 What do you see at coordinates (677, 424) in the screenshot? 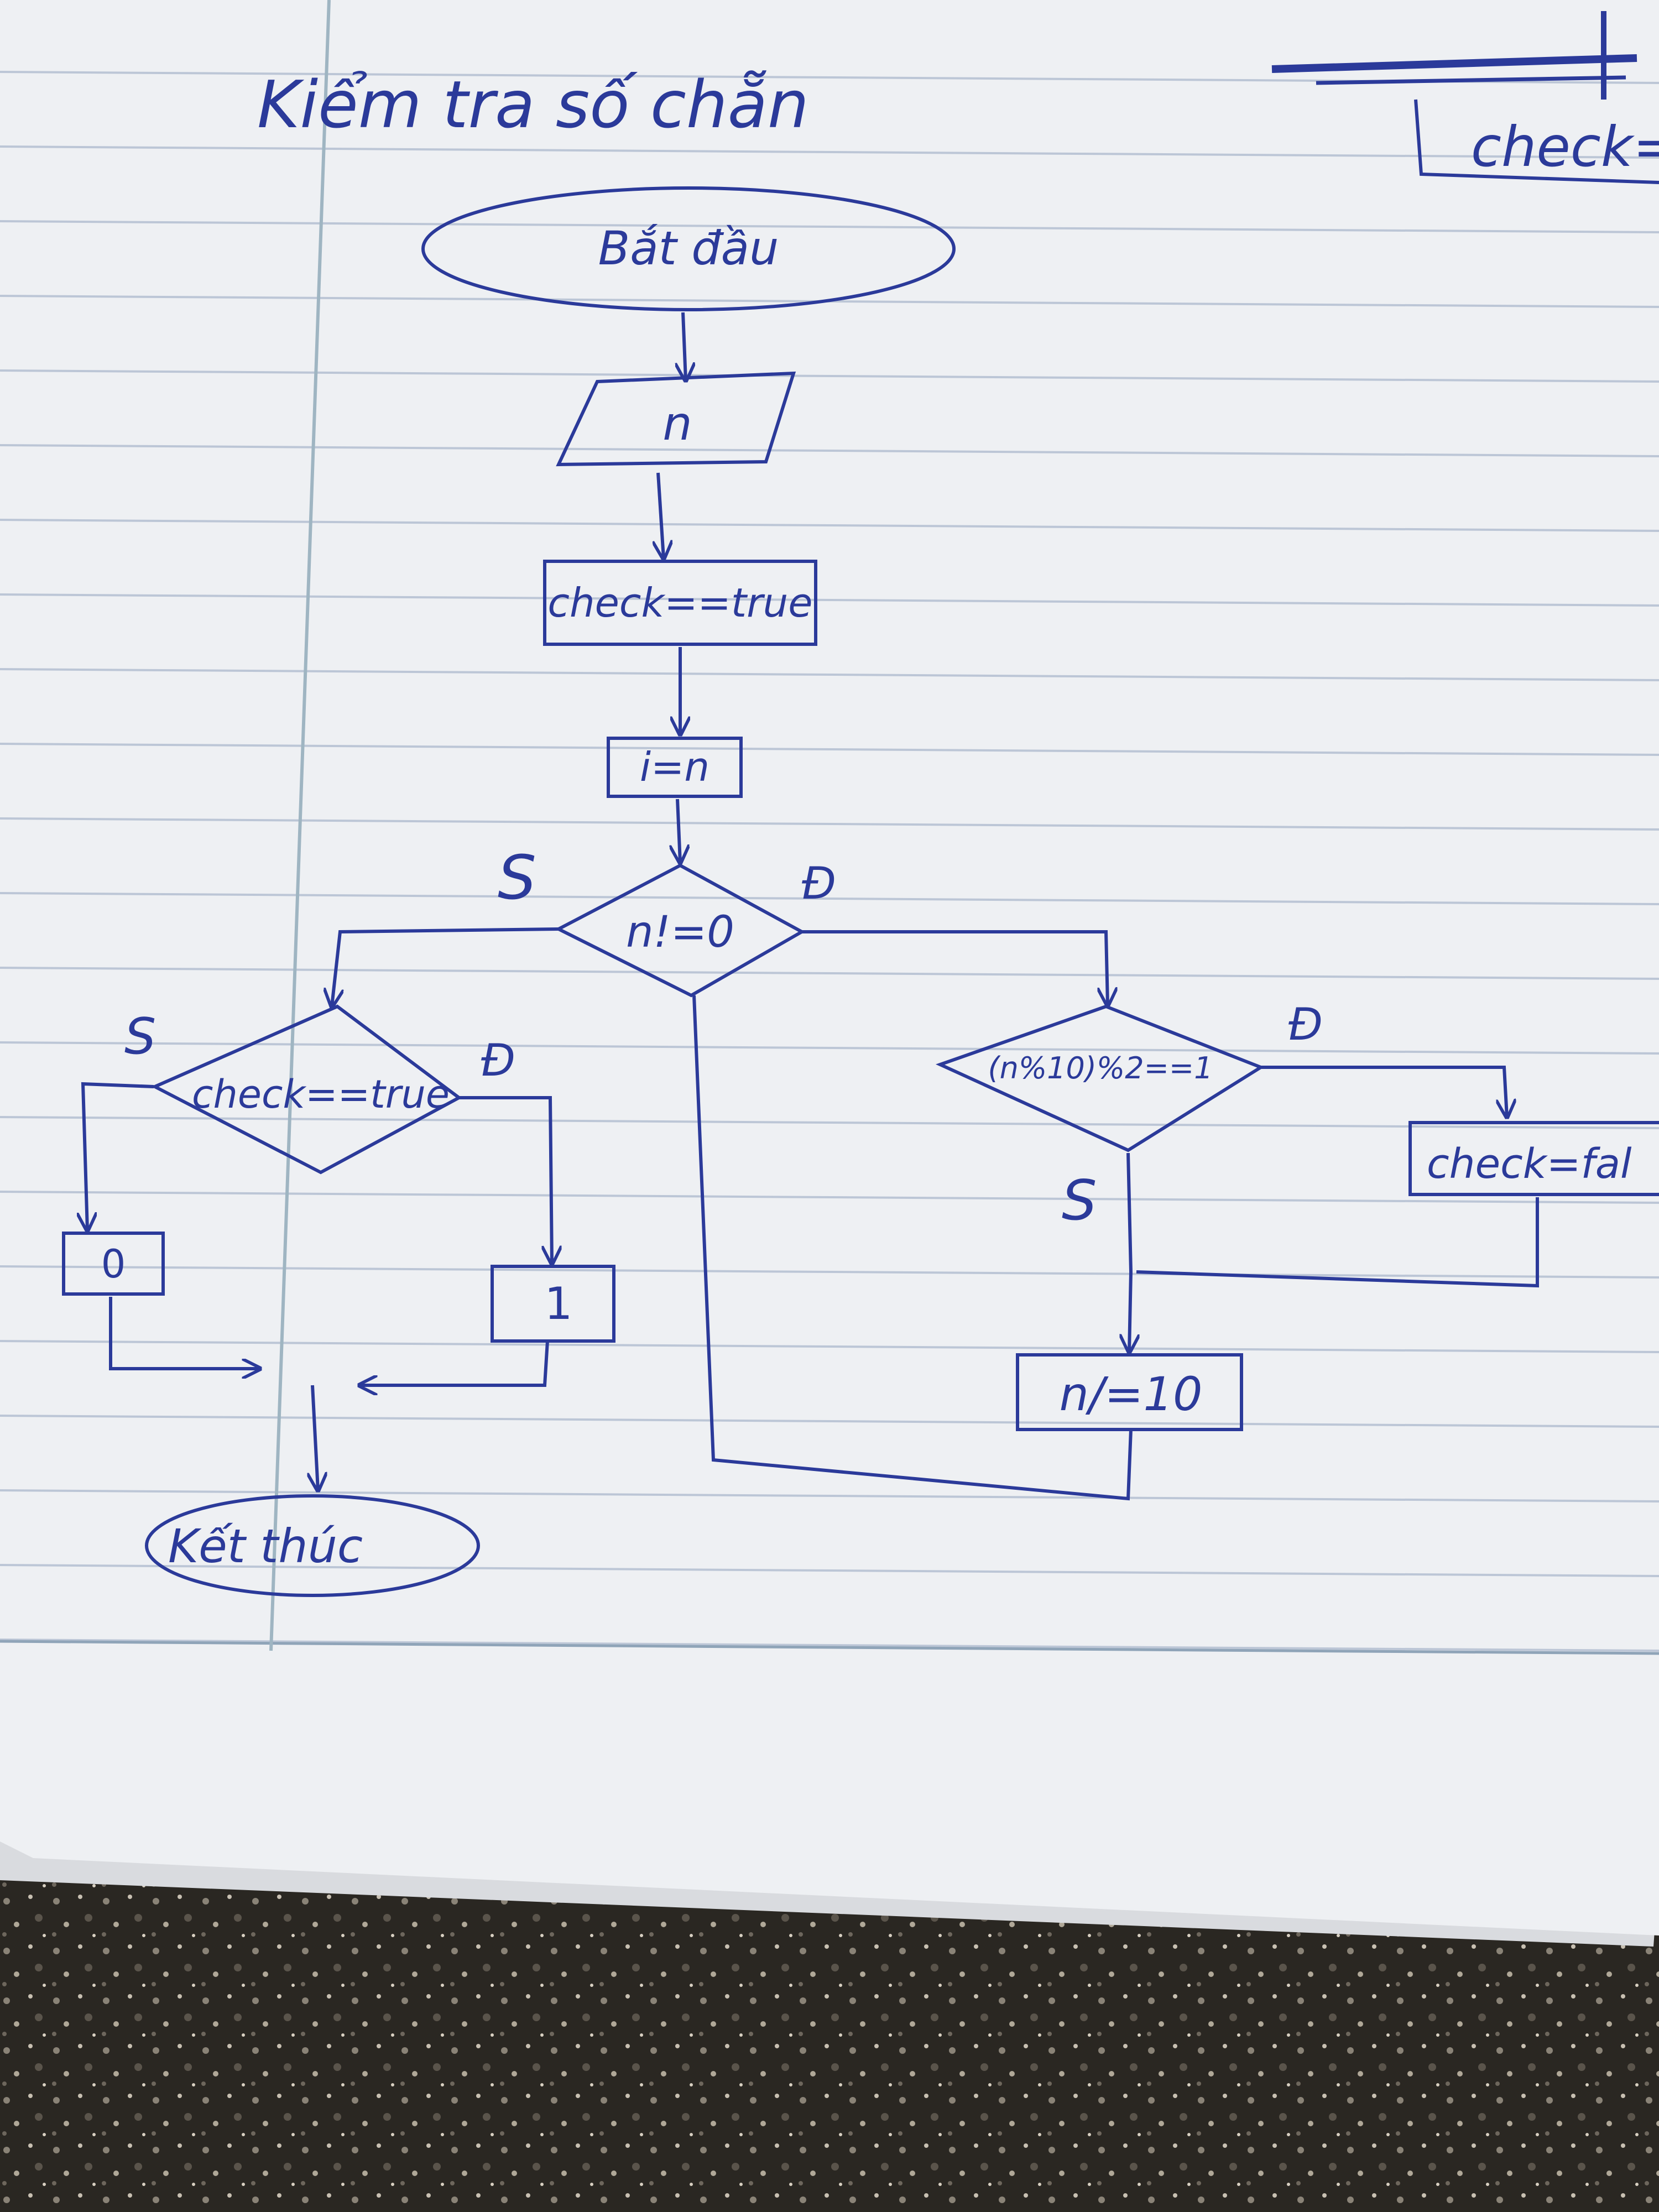
I see `input-label: n` at bounding box center [677, 424].